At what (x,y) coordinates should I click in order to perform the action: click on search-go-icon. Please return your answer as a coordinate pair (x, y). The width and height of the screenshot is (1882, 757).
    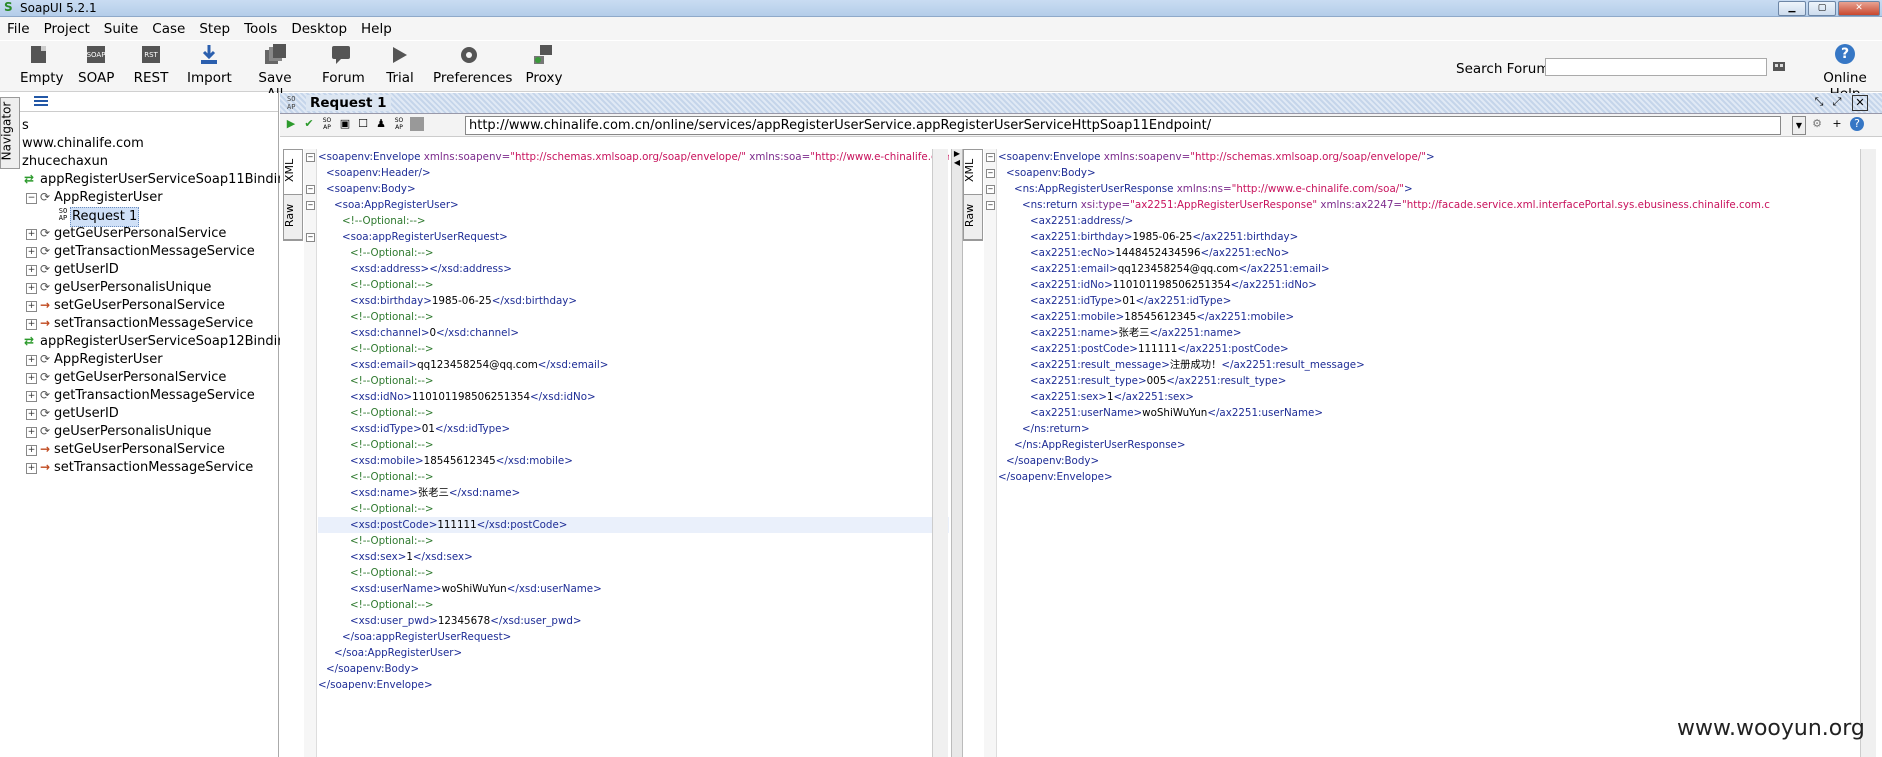
    Looking at the image, I should click on (1779, 66).